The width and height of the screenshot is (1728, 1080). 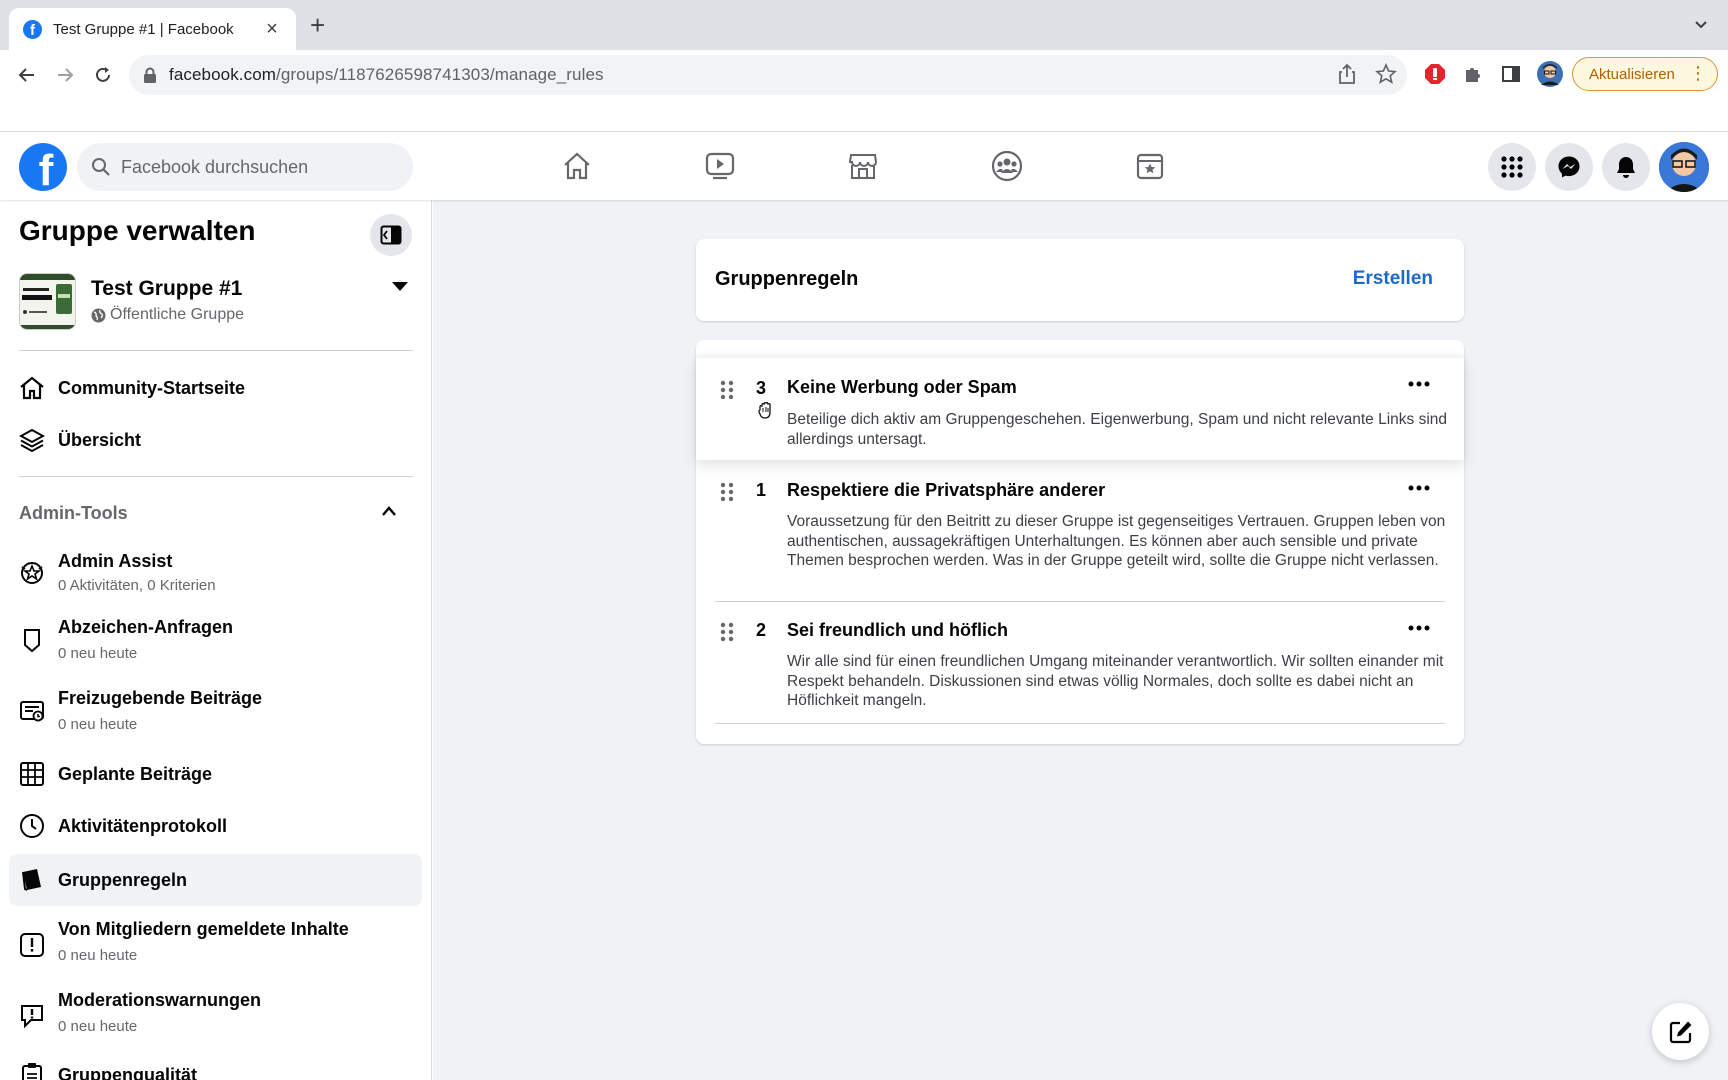 I want to click on rule-title: Sei freundlich und höflich, so click(x=898, y=630).